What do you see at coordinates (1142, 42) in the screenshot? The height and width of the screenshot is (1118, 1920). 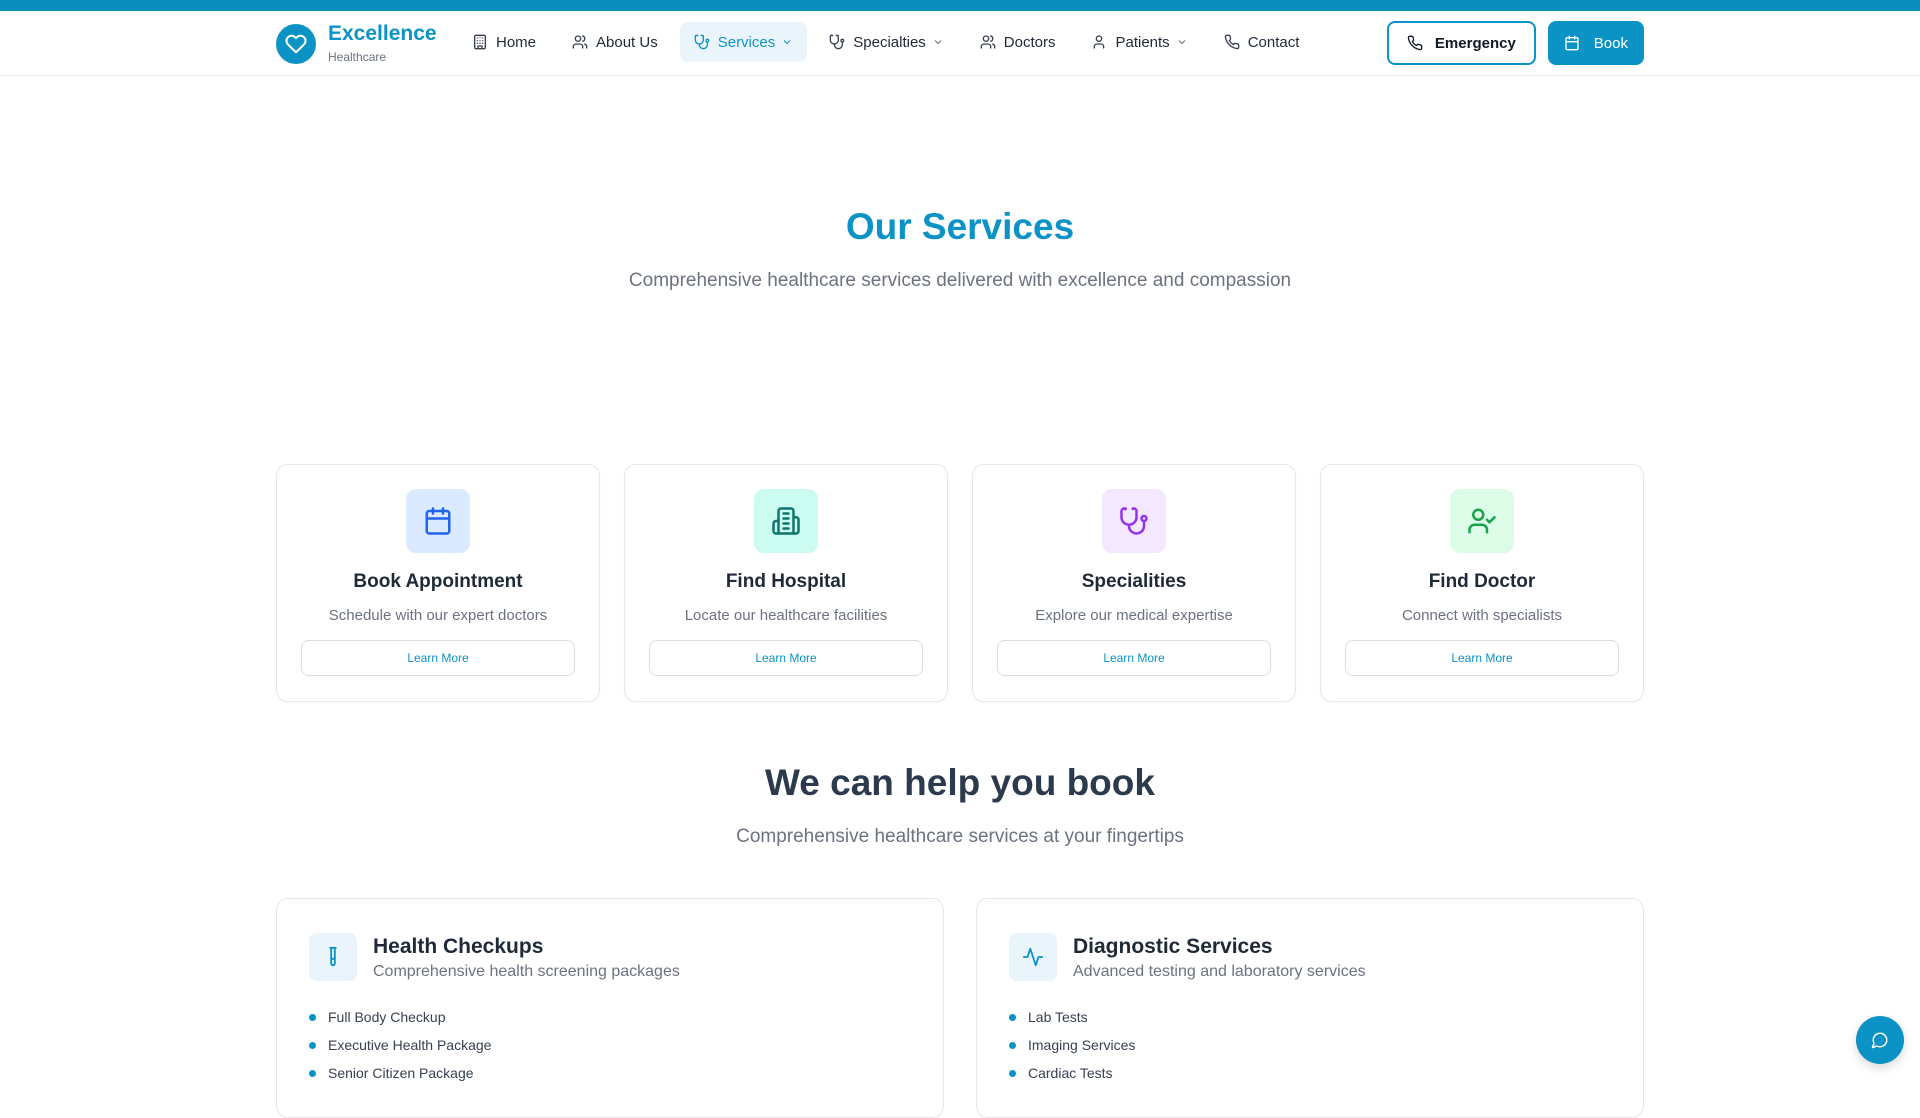 I see `nav-label: Patients` at bounding box center [1142, 42].